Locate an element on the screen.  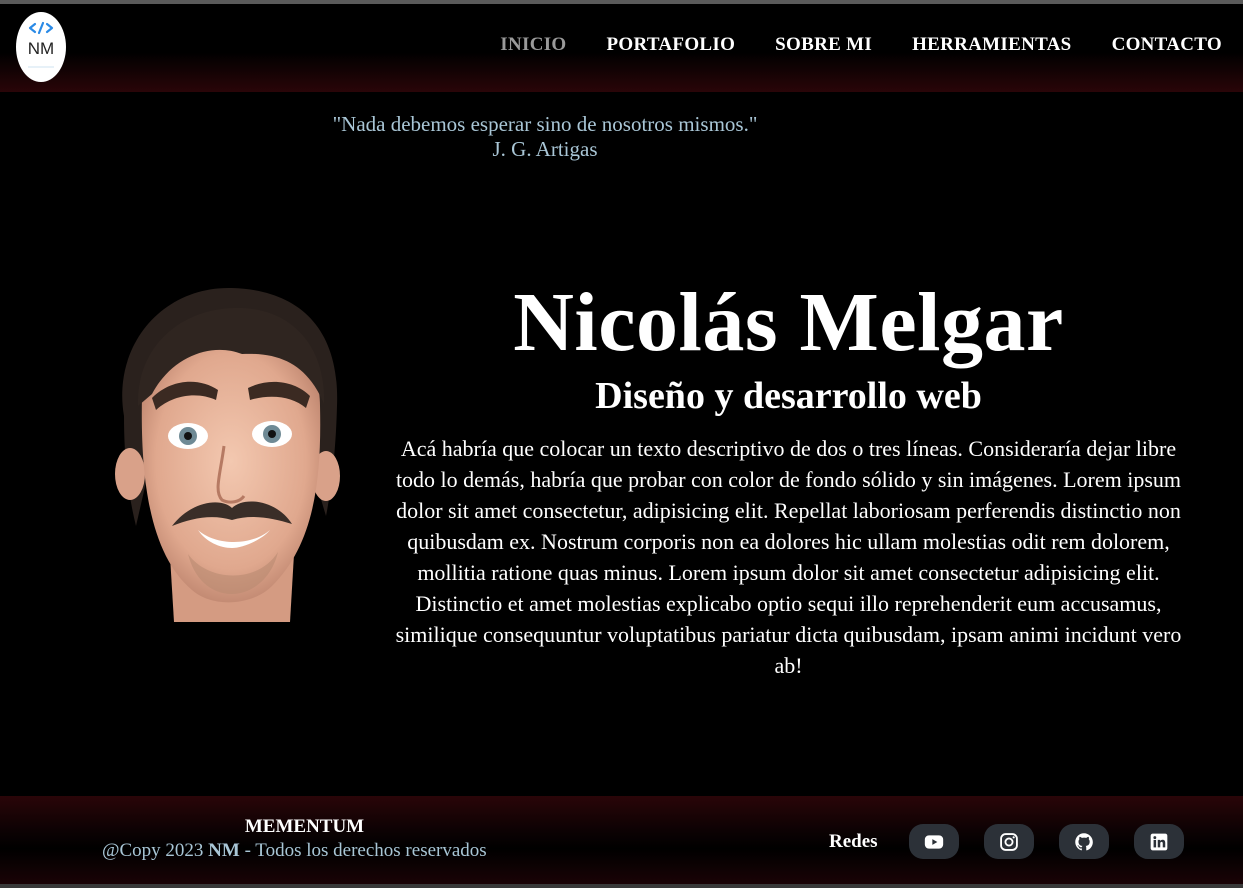
nav-item-contacto: CONTACTO is located at coordinates (1167, 45).